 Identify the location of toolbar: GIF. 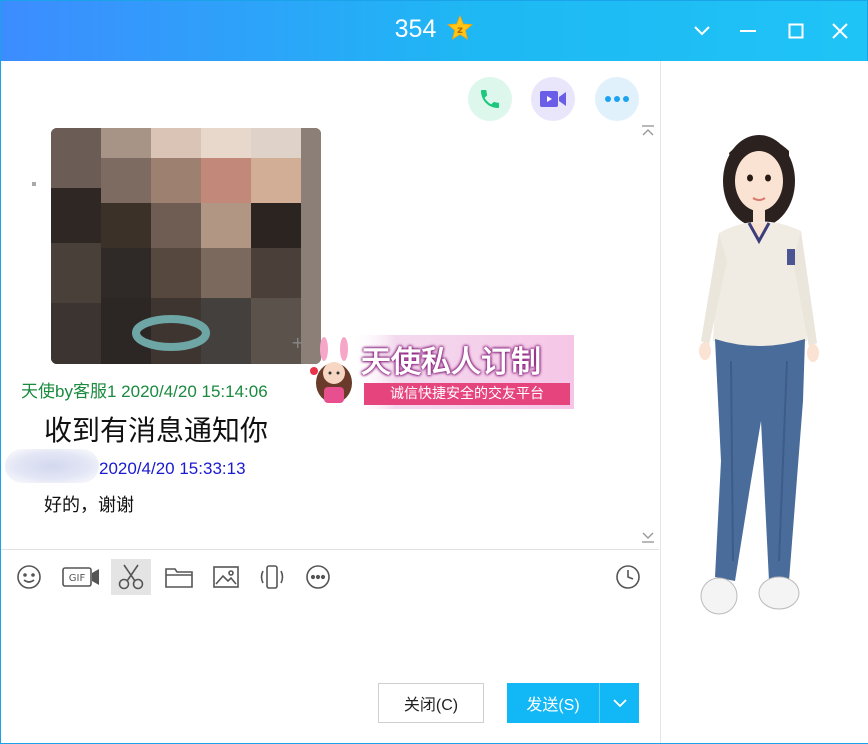
(330, 577).